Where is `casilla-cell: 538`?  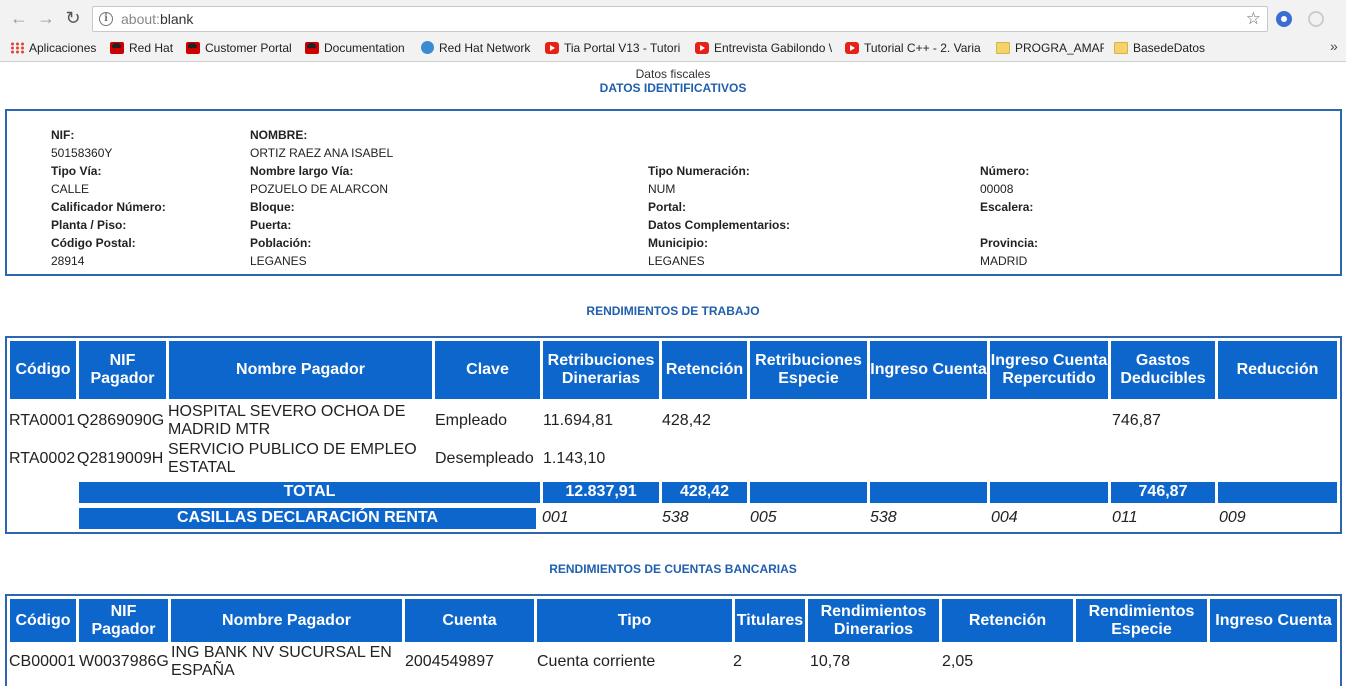 casilla-cell: 538 is located at coordinates (675, 517).